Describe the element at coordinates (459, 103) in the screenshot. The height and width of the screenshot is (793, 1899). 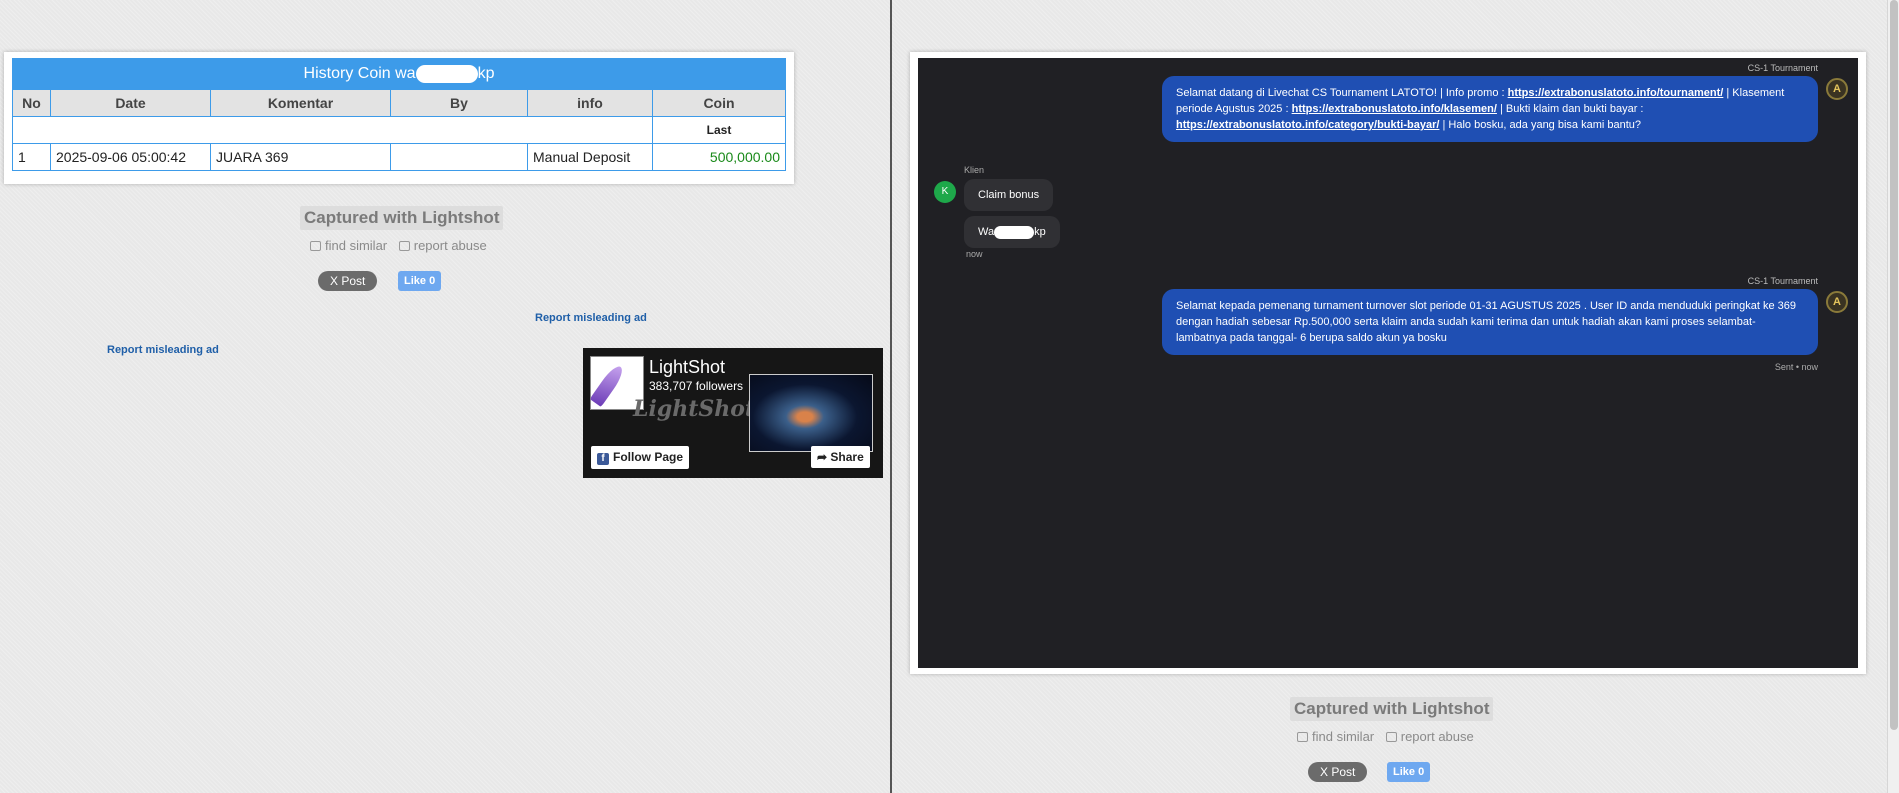
I see `column-header: By` at that location.